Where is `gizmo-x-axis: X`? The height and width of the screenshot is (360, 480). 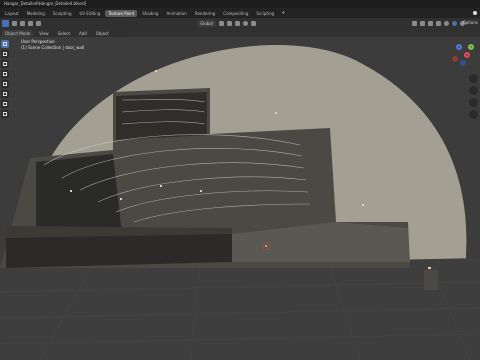 gizmo-x-axis: X is located at coordinates (467, 55).